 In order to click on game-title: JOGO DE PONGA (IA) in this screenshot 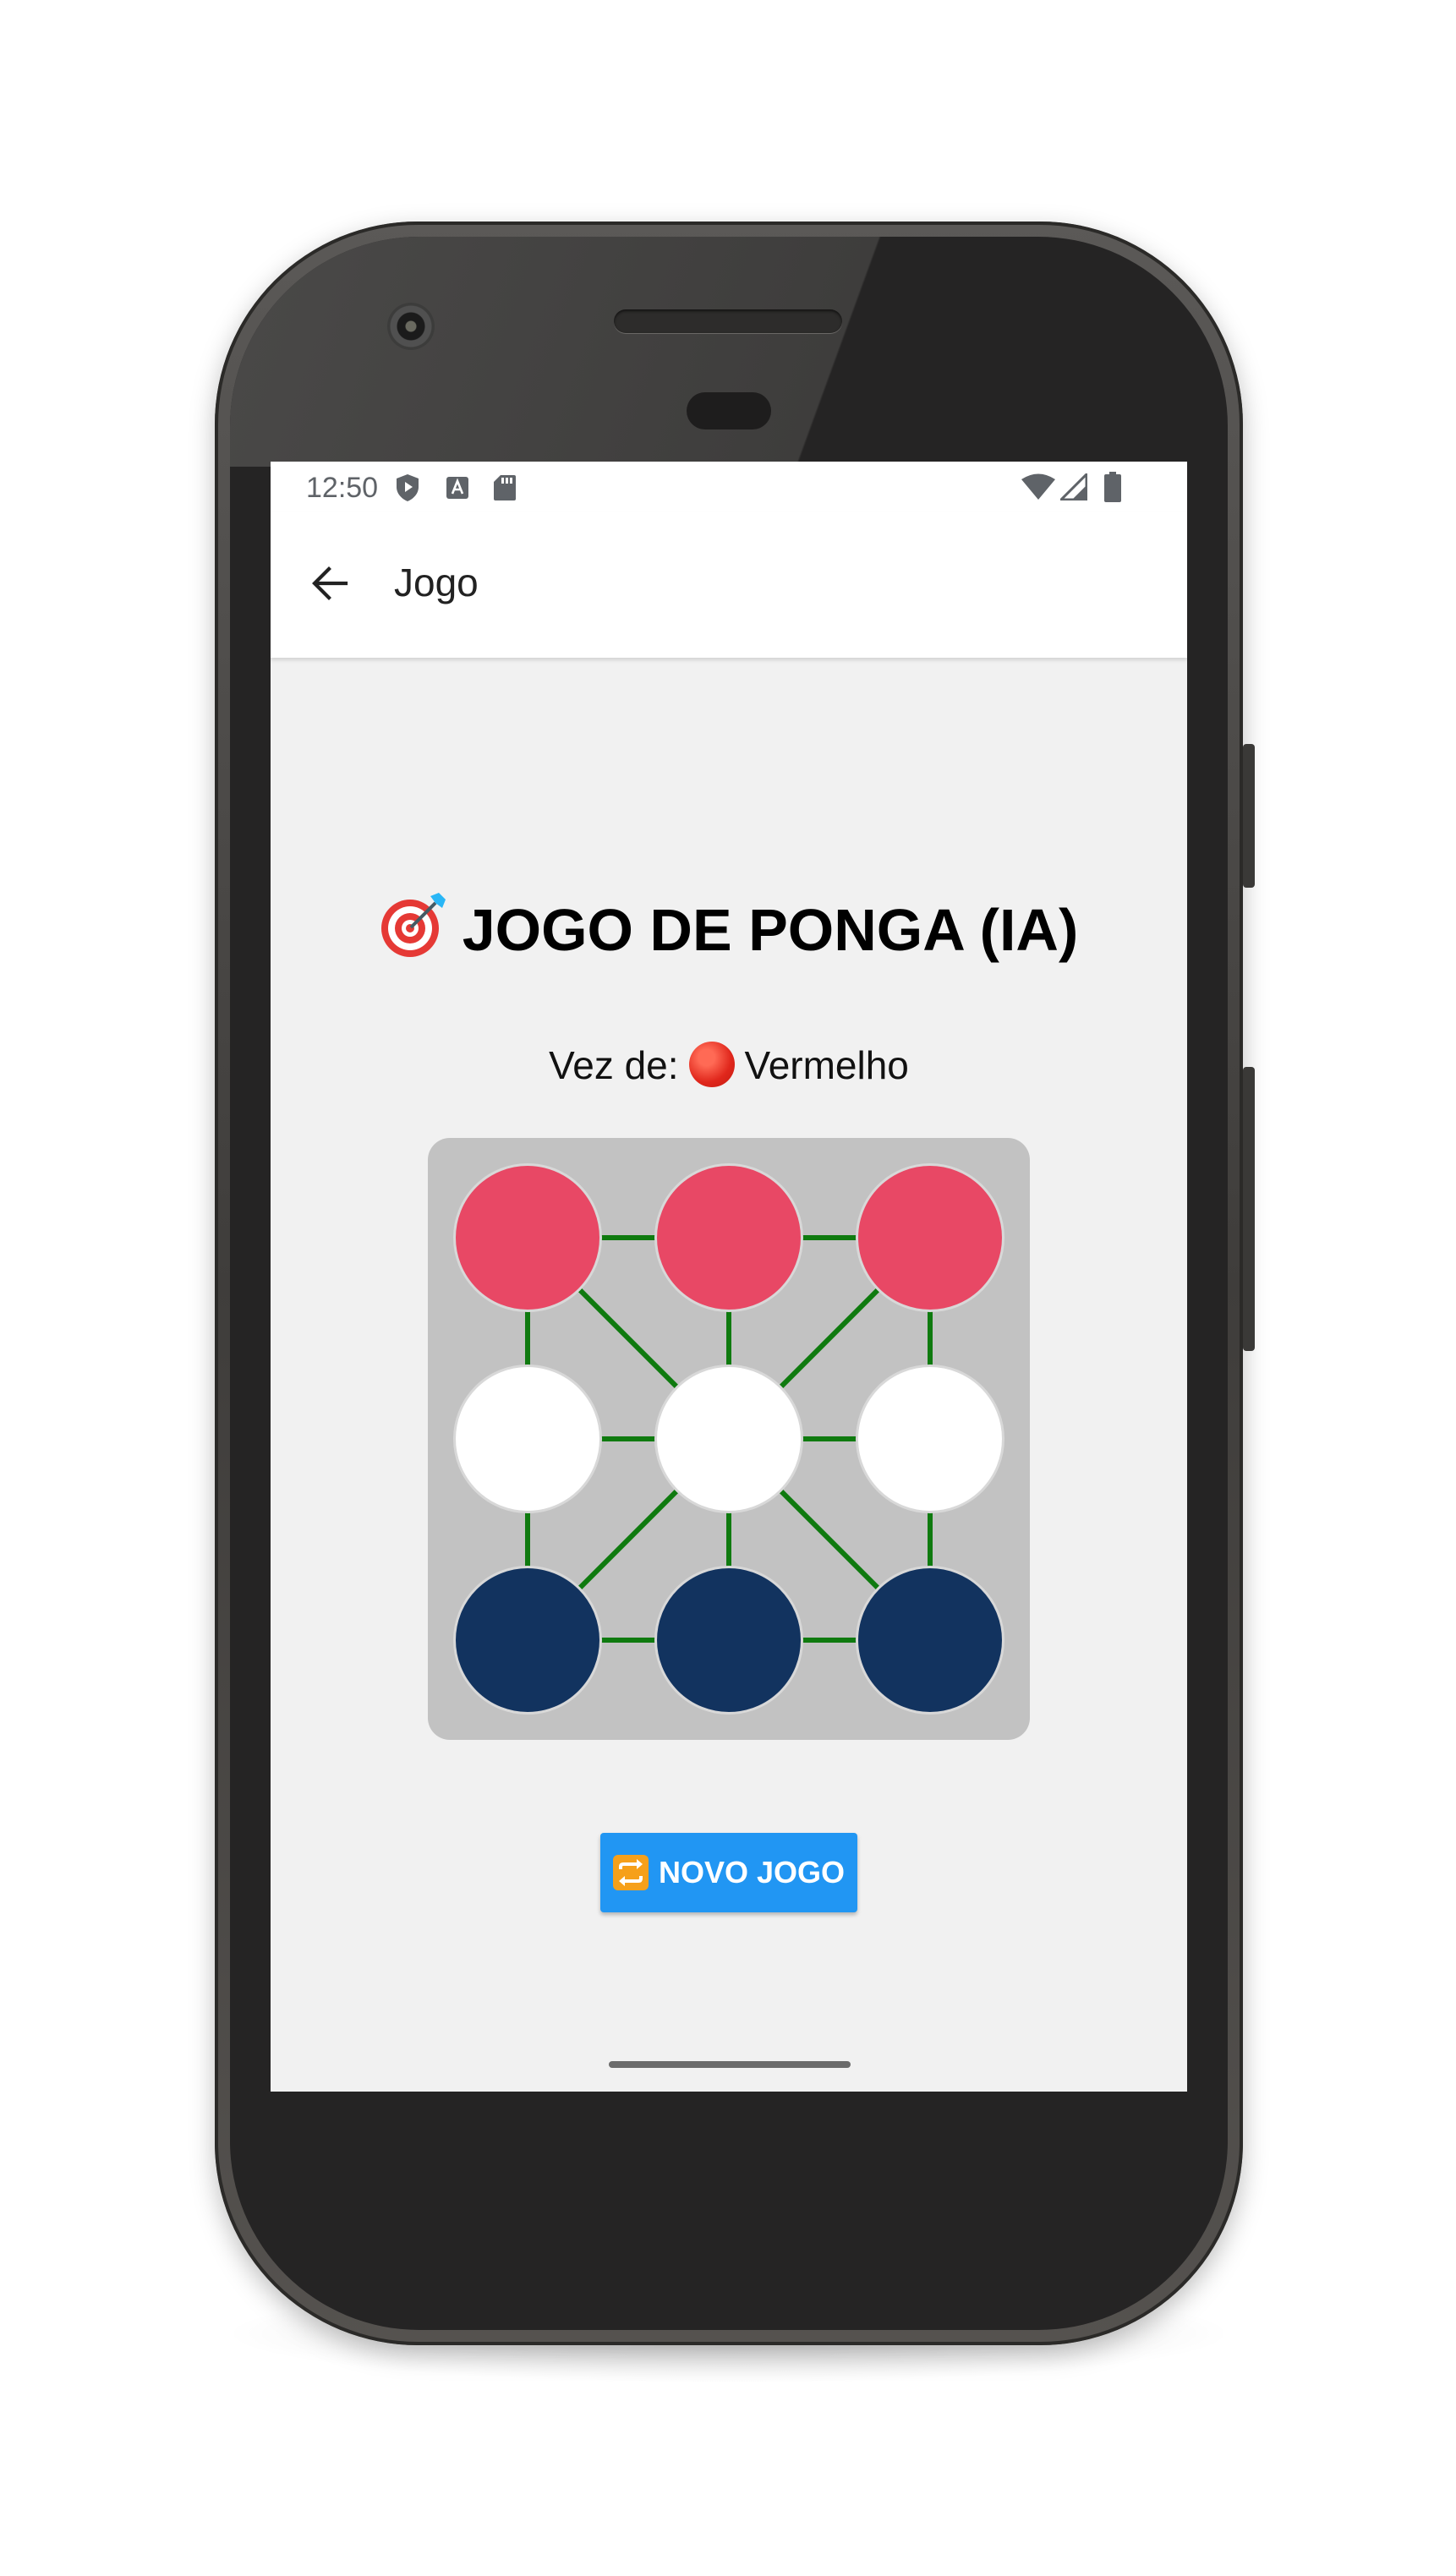, I will do `click(729, 927)`.